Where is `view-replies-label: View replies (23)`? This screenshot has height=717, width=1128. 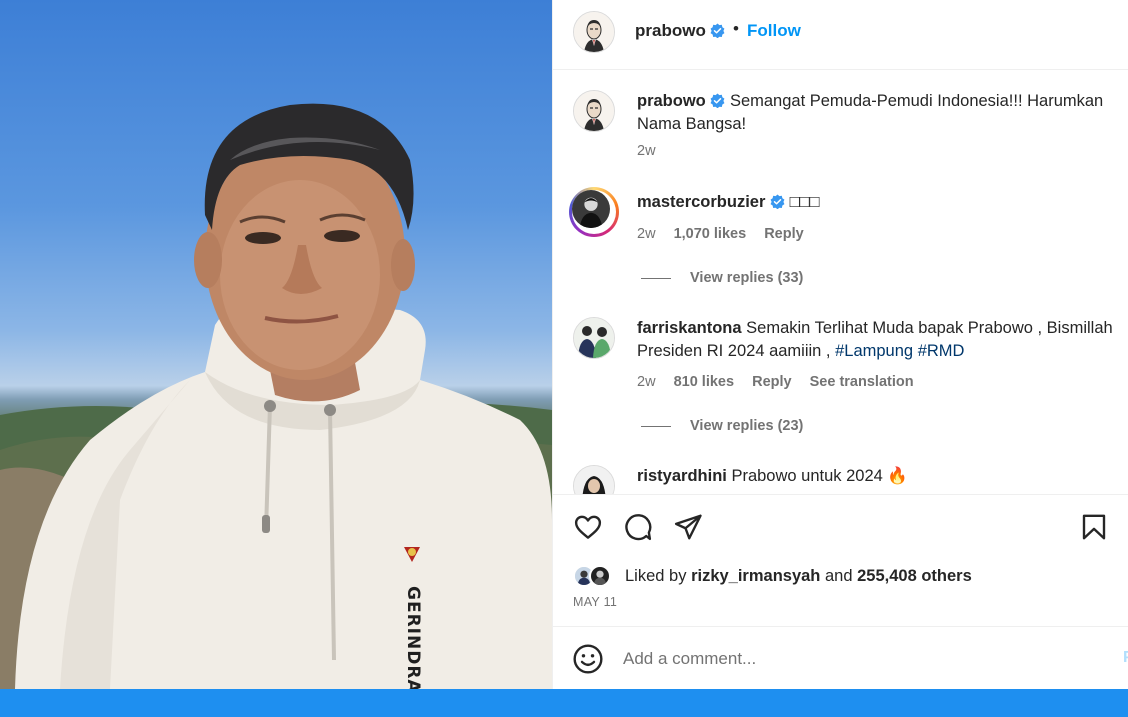
view-replies-label: View replies (23) is located at coordinates (747, 426).